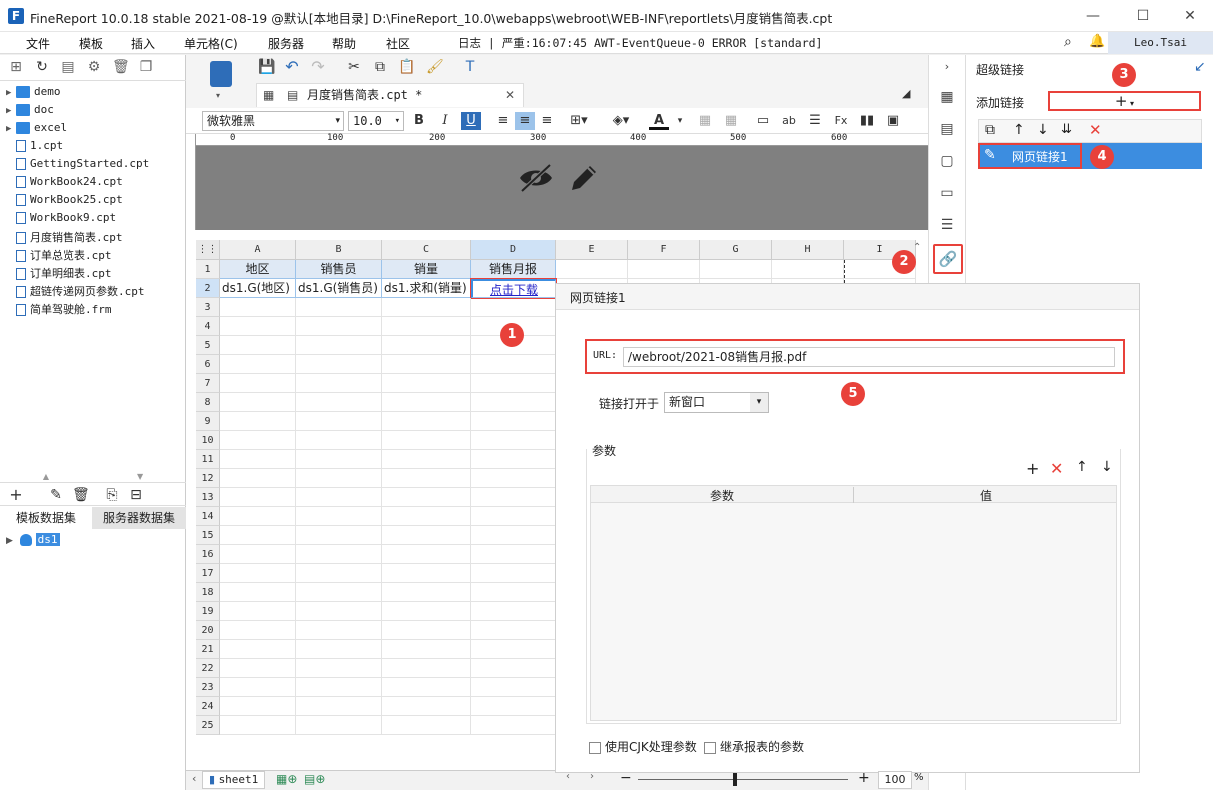 Image resolution: width=1213 pixels, height=790 pixels. What do you see at coordinates (1068, 42) in the screenshot?
I see `search-icon: ⌕` at bounding box center [1068, 42].